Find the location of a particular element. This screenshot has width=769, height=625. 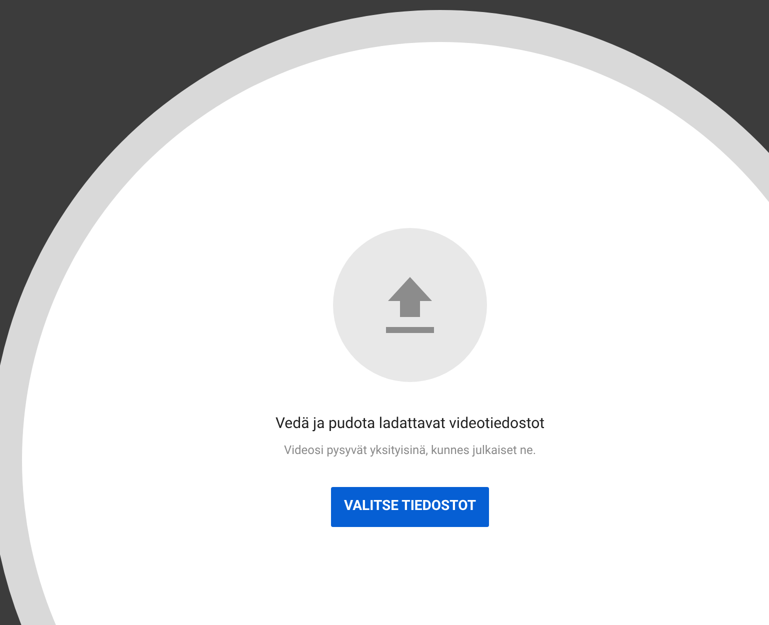

privacy-note: Videosi pysyvät yksityisinä, kunnes julkaiset ne. is located at coordinates (410, 450).